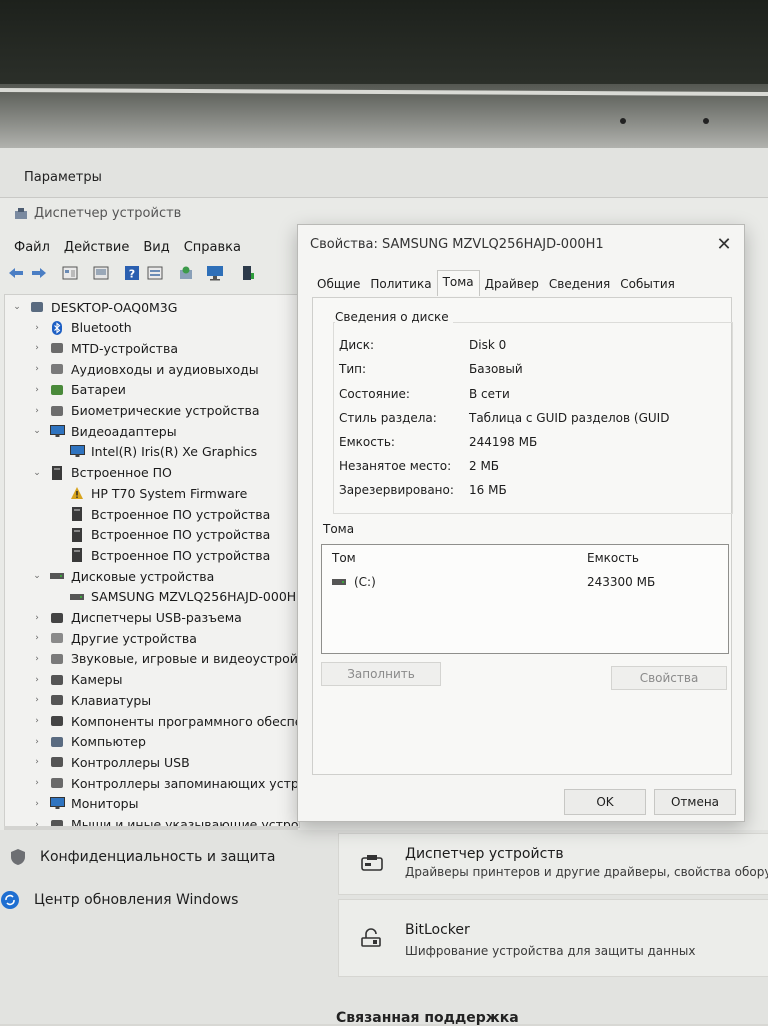  I want to click on tree-item: › Клавиатуры, so click(91, 700).